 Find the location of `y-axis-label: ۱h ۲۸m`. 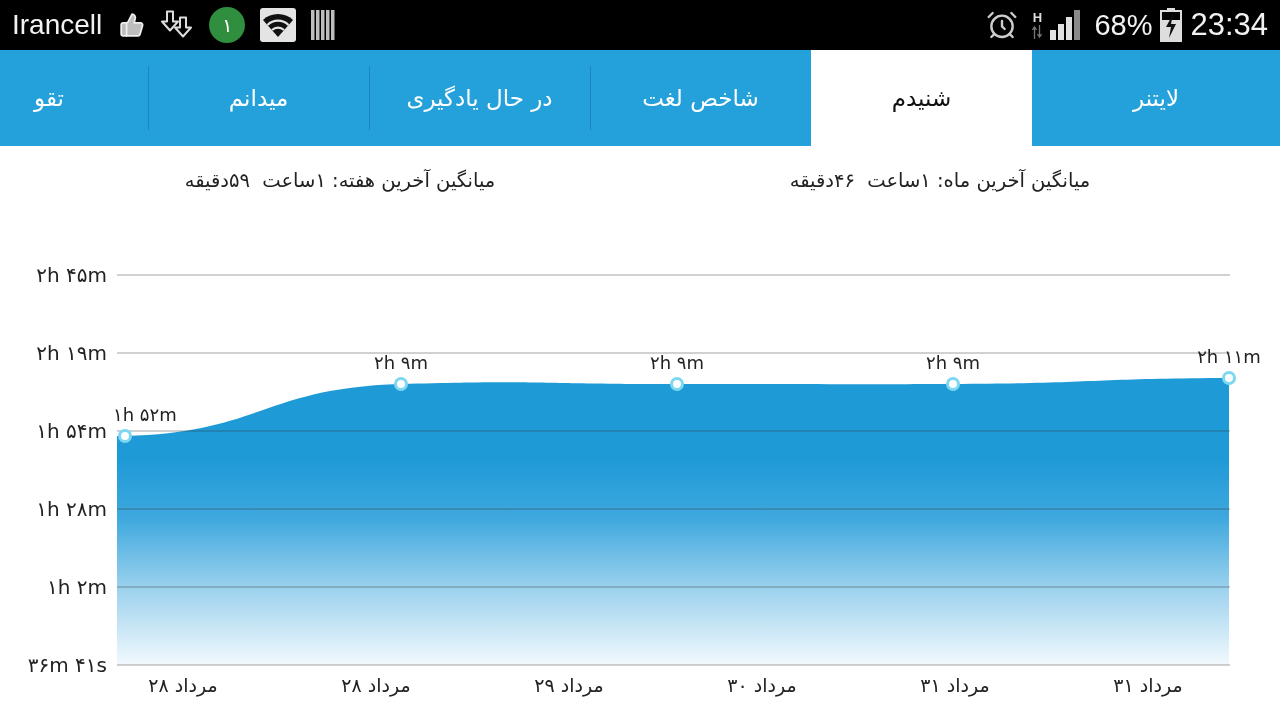

y-axis-label: ۱h ۲۸m is located at coordinates (71, 509).